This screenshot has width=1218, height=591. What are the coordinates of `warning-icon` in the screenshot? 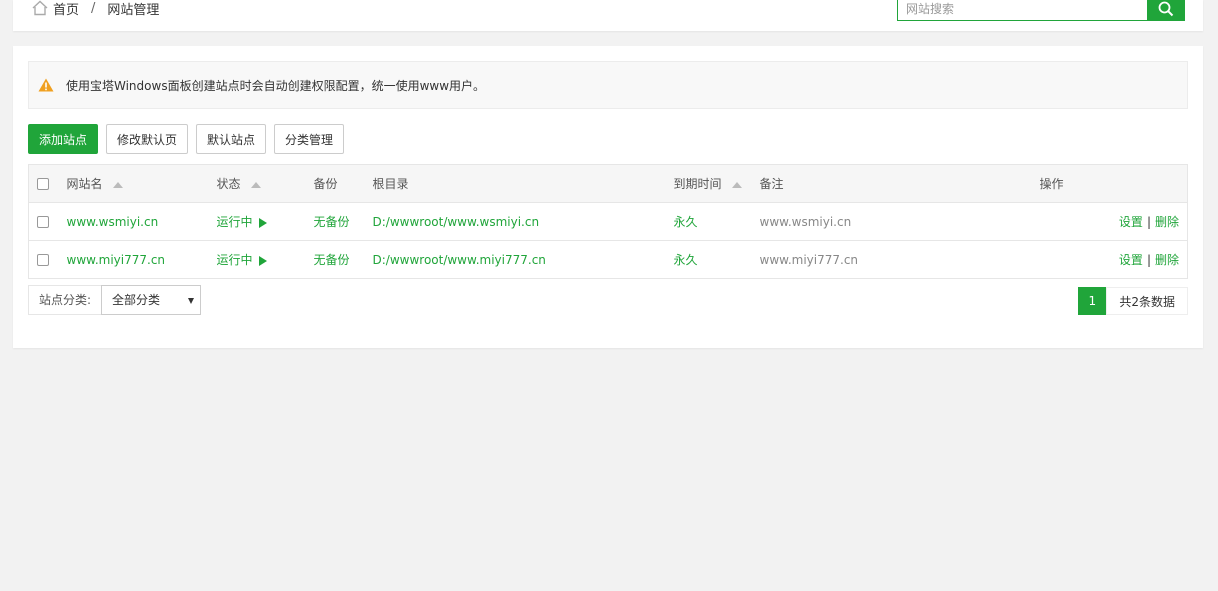 It's located at (46, 85).